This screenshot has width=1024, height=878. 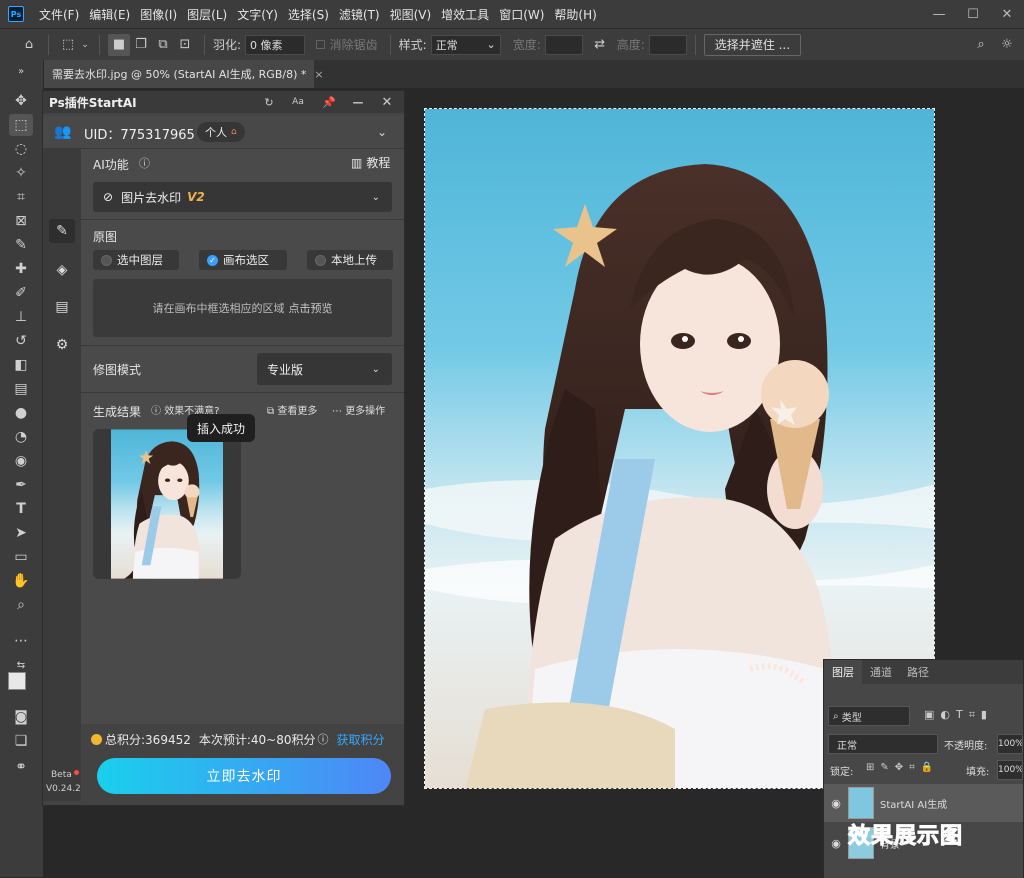 What do you see at coordinates (269, 102) in the screenshot?
I see `refresh-icon: ↻` at bounding box center [269, 102].